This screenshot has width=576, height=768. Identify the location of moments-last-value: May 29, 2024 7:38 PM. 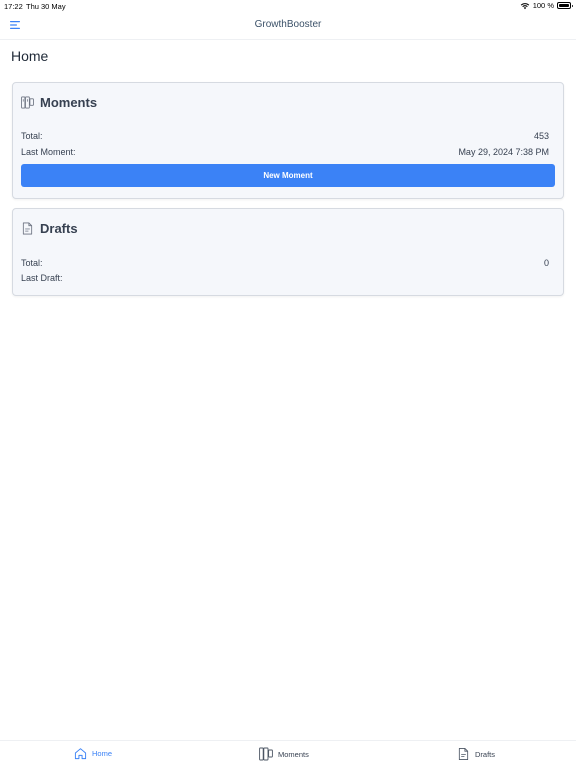
(503, 152).